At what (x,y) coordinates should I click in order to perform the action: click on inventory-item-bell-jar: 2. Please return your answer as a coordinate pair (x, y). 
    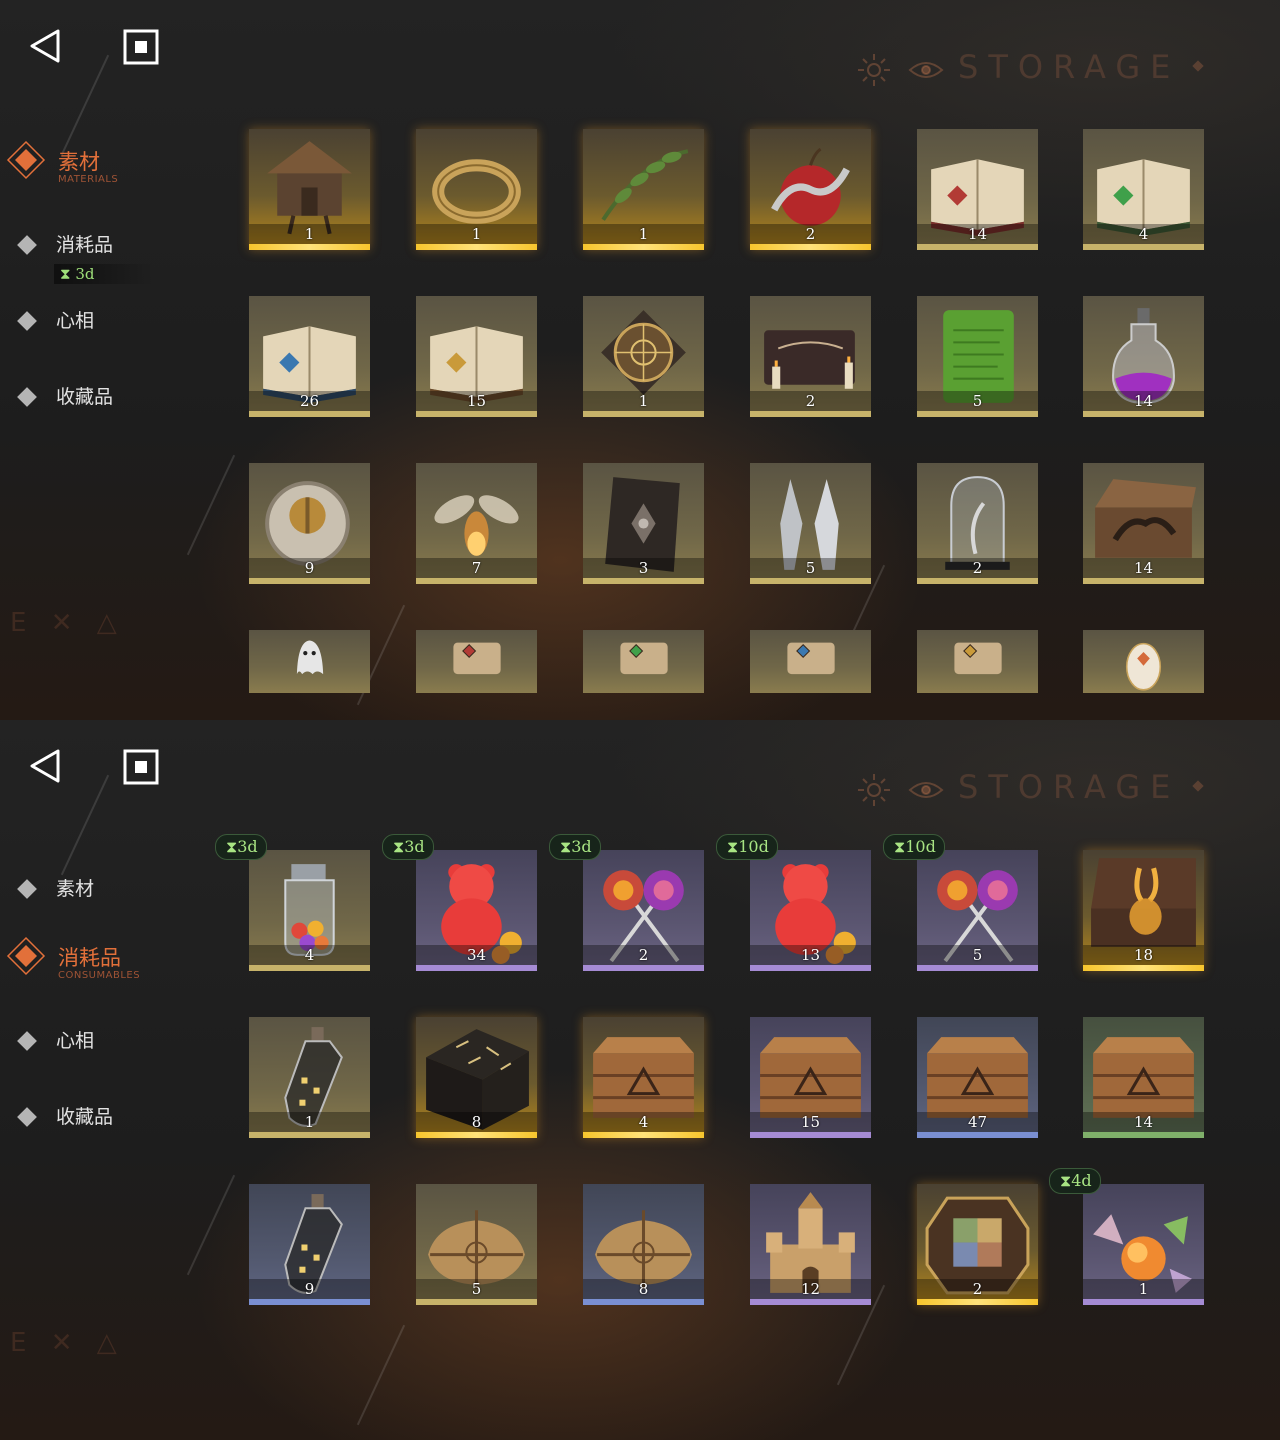
    Looking at the image, I should click on (977, 523).